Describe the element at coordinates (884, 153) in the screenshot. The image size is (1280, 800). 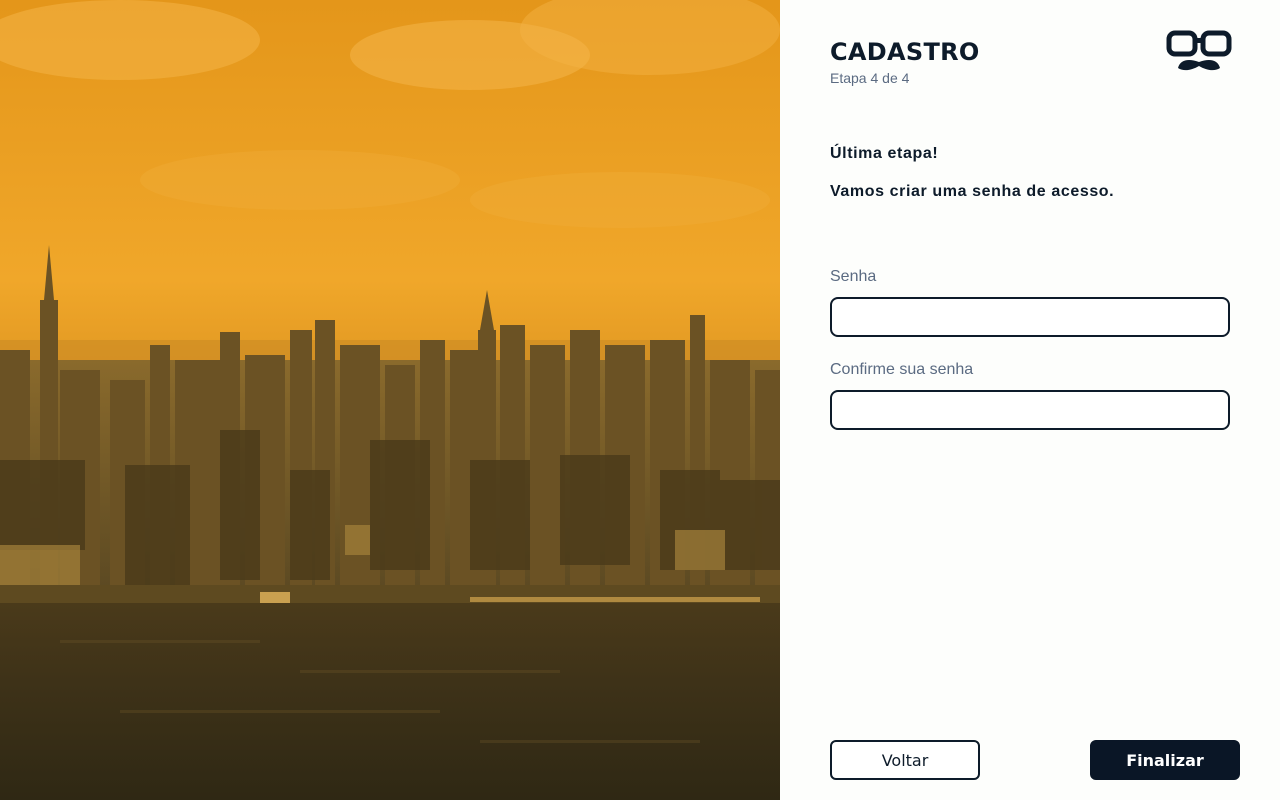
I see `intro-title: Última etapa!` at that location.